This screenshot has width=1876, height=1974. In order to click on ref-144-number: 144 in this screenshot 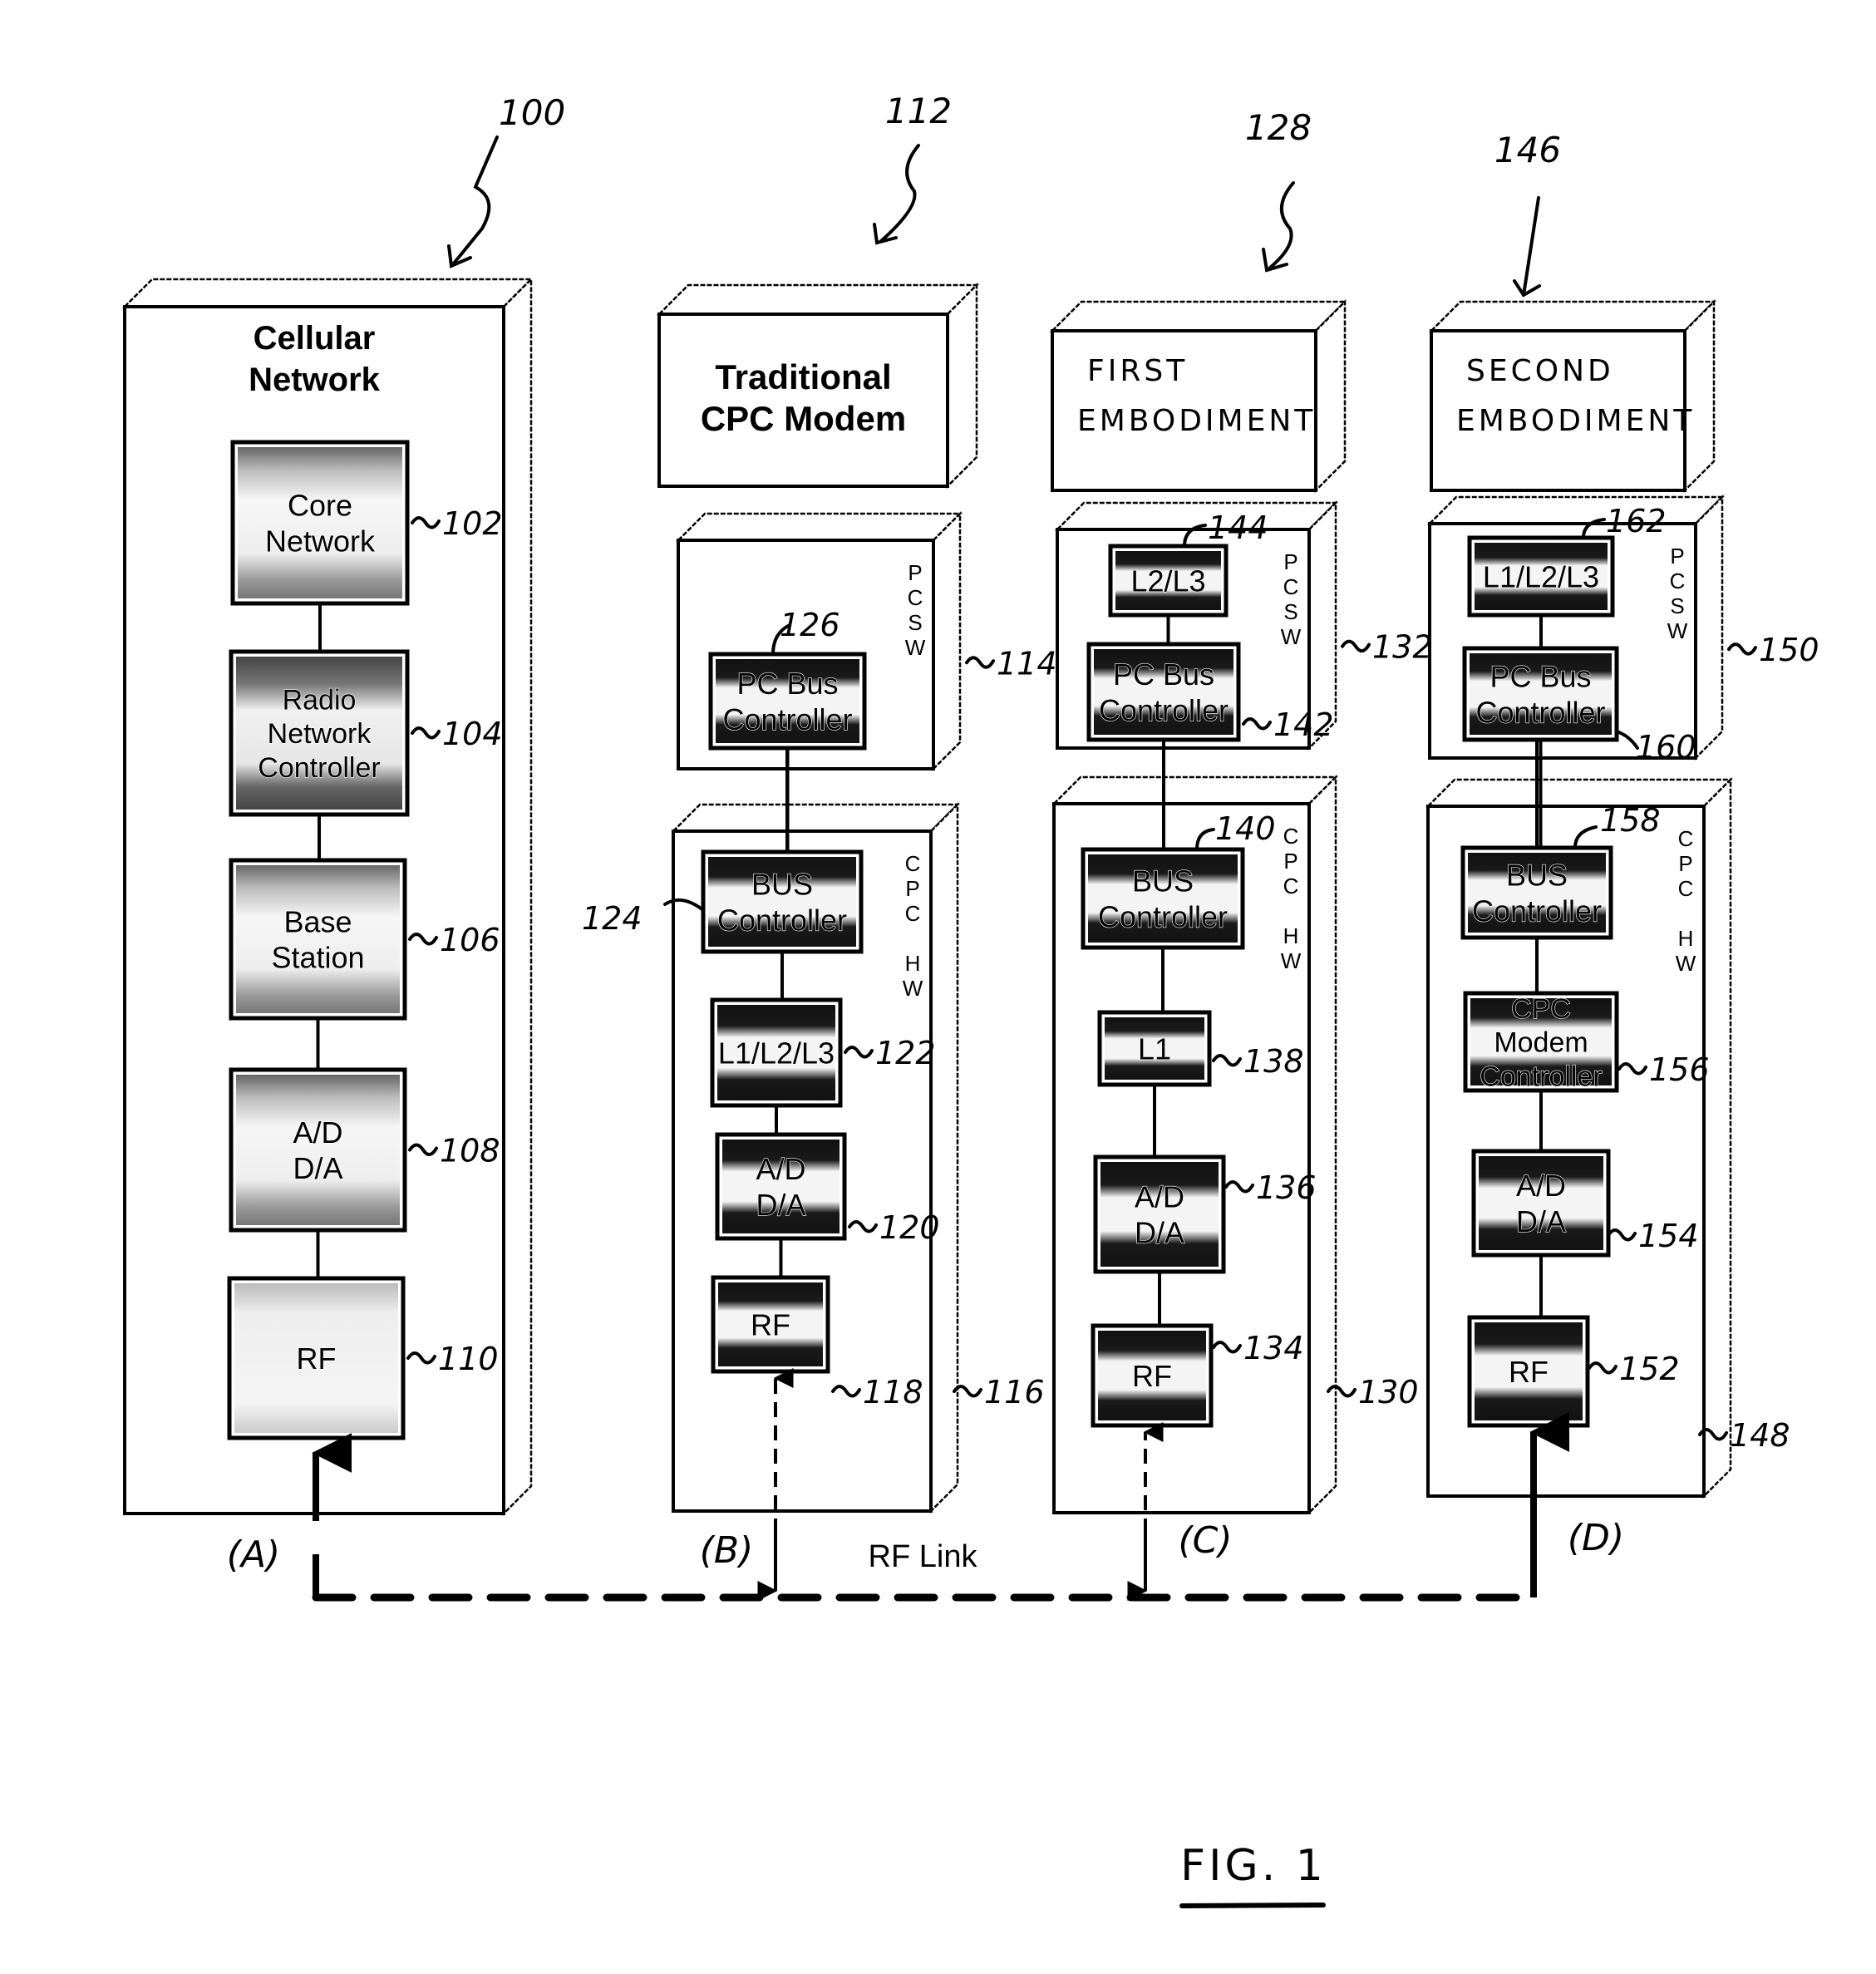, I will do `click(1238, 527)`.